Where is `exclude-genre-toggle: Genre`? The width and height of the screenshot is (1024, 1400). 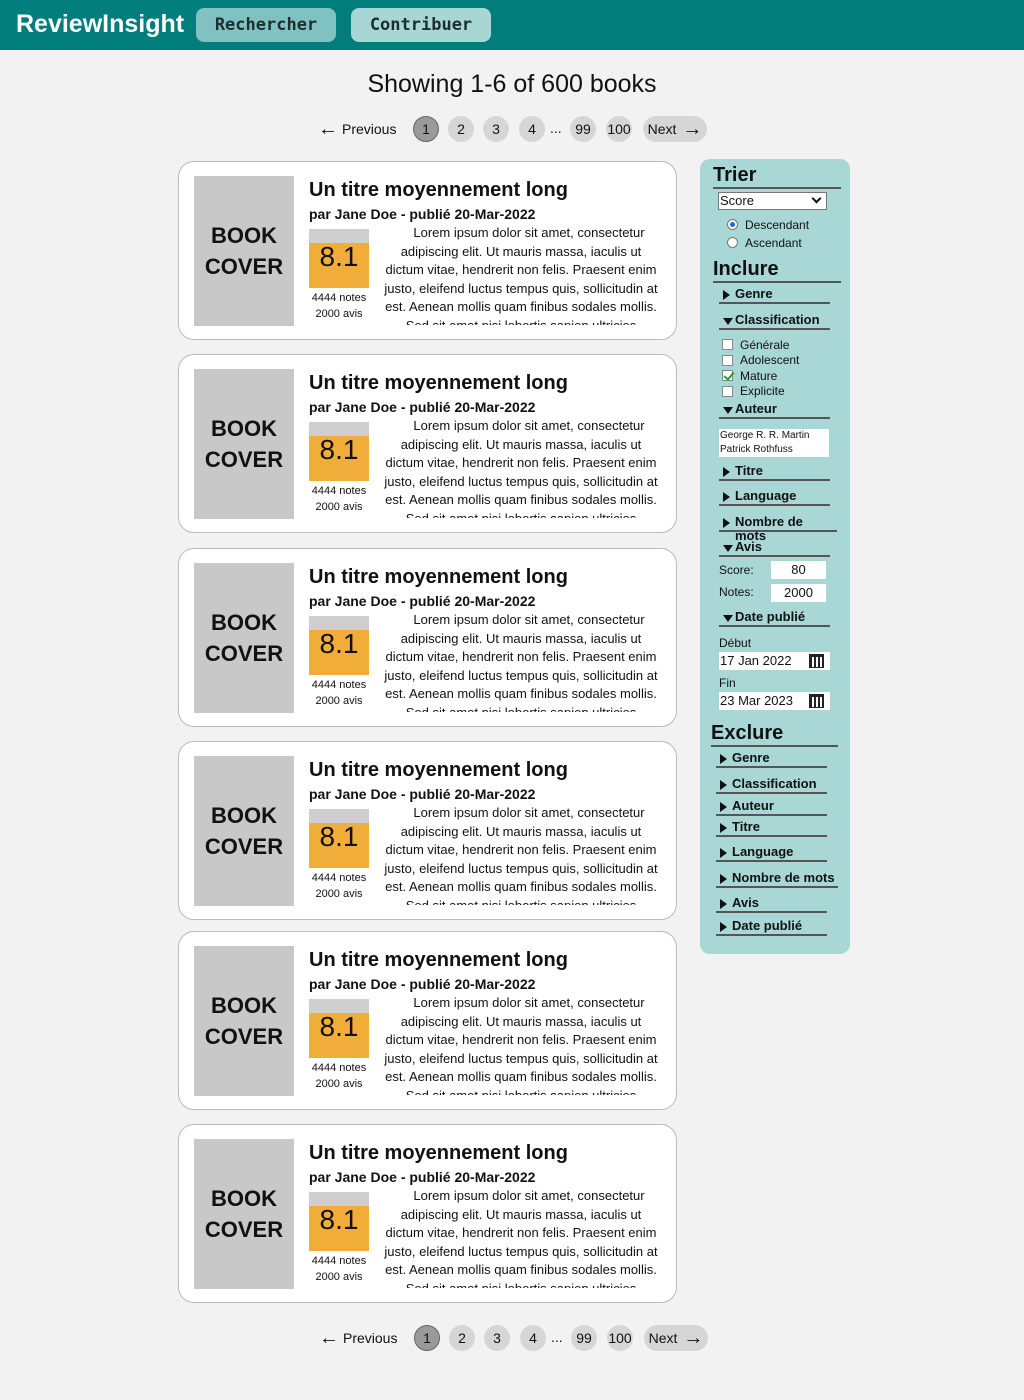 exclude-genre-toggle: Genre is located at coordinates (771, 759).